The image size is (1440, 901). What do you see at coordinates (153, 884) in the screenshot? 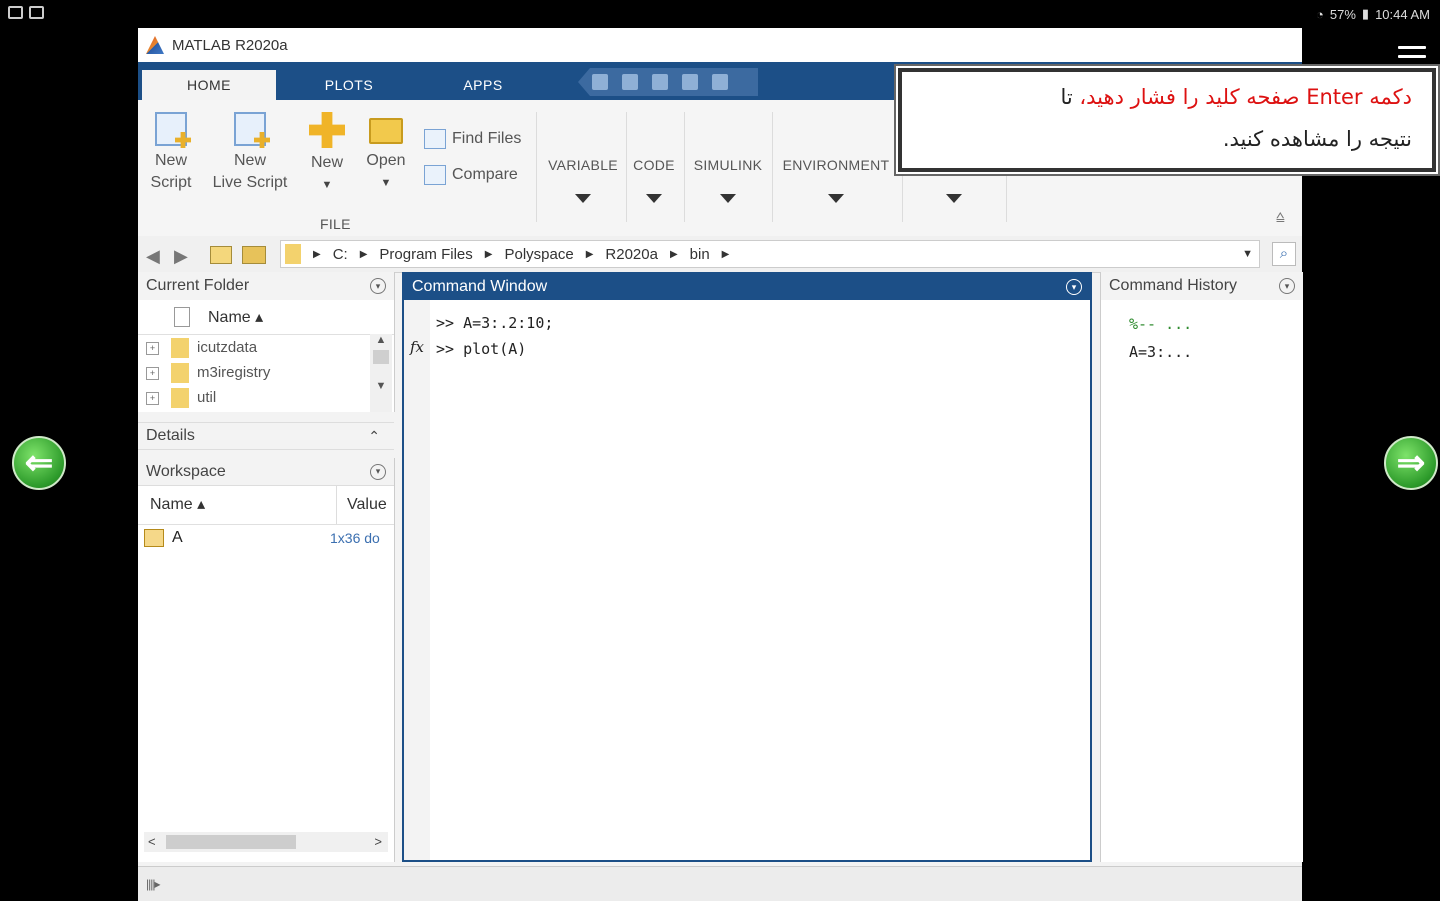
I see `status-grip-icon: ||||▸` at bounding box center [153, 884].